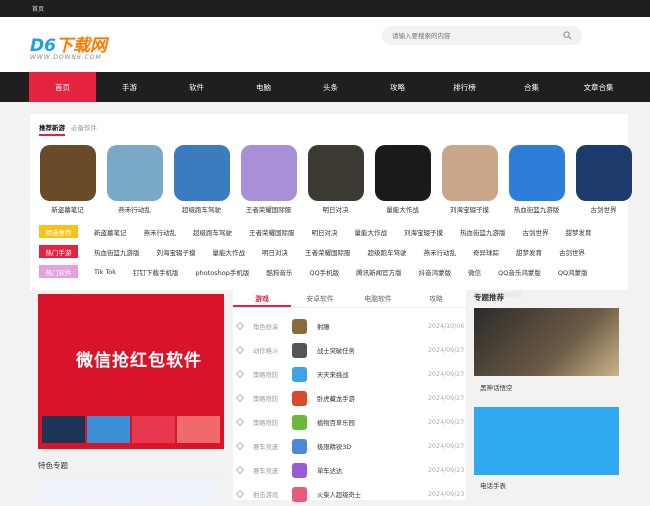 The width and height of the screenshot is (650, 506). I want to click on app-name: 热血街篮九游版, so click(536, 209).